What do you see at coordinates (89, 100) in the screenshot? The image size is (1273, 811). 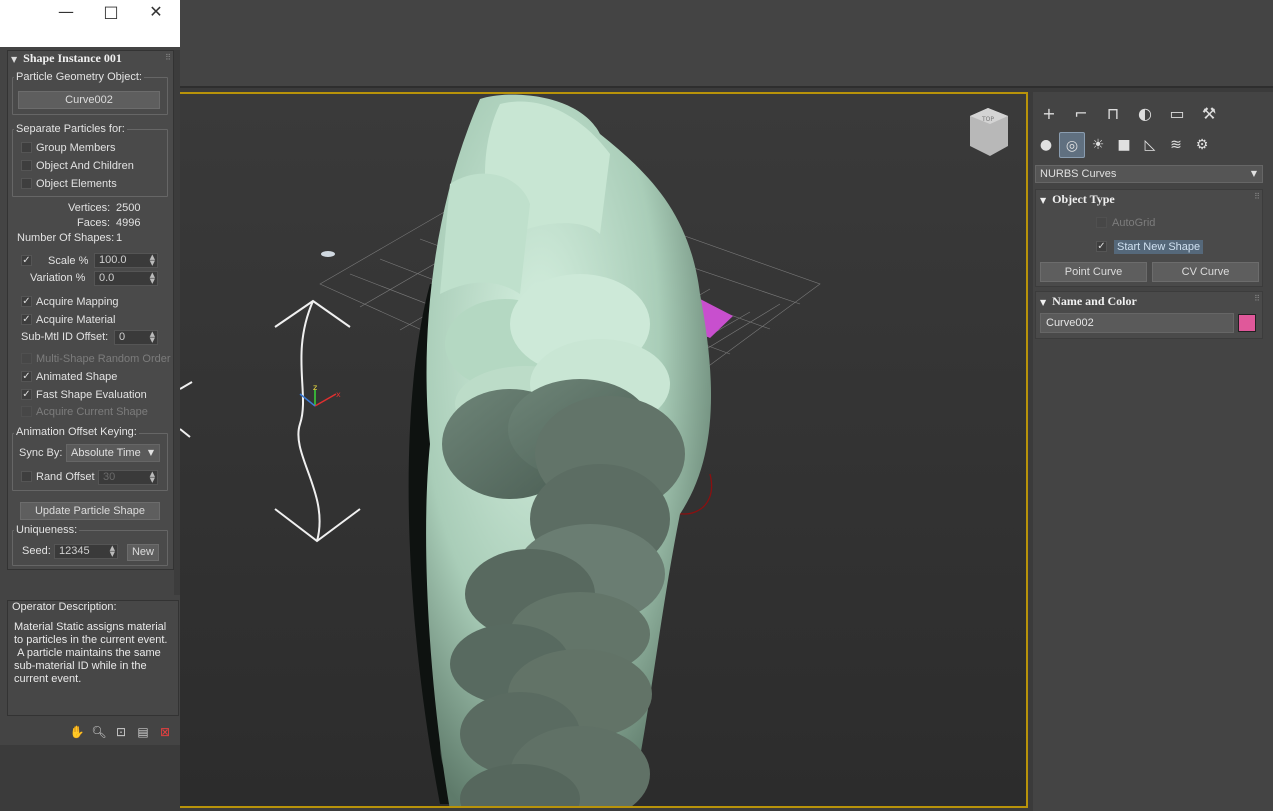 I see `geometry-object-button: Curve002` at bounding box center [89, 100].